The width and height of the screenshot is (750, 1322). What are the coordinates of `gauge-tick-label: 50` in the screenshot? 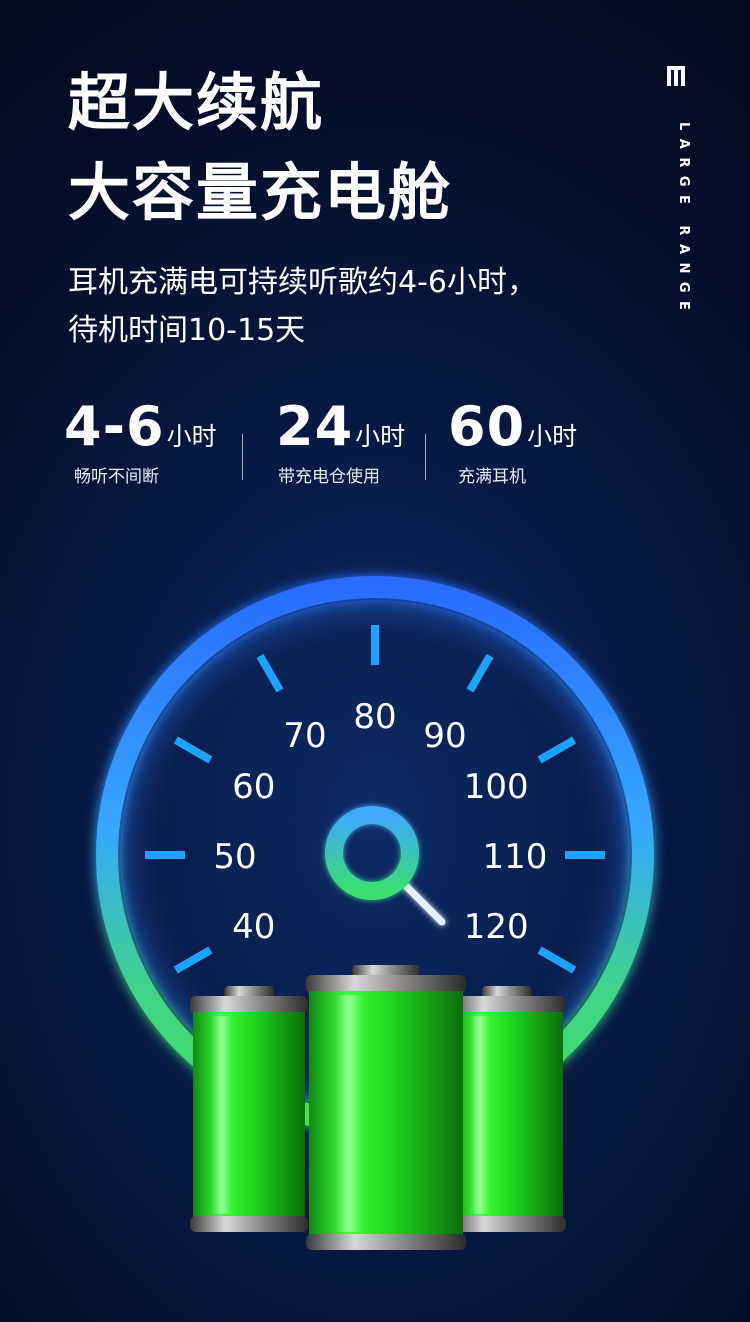 It's located at (234, 857).